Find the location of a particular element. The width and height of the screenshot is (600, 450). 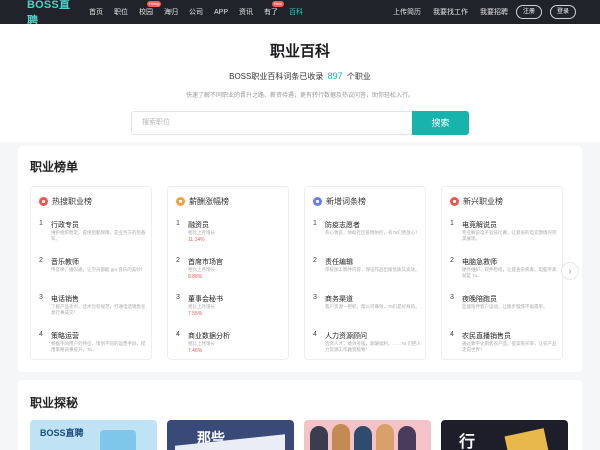

job-desc: 了解产品卖点，话术包装规范，打通电话销售任意行事成交！ is located at coordinates (98, 309).